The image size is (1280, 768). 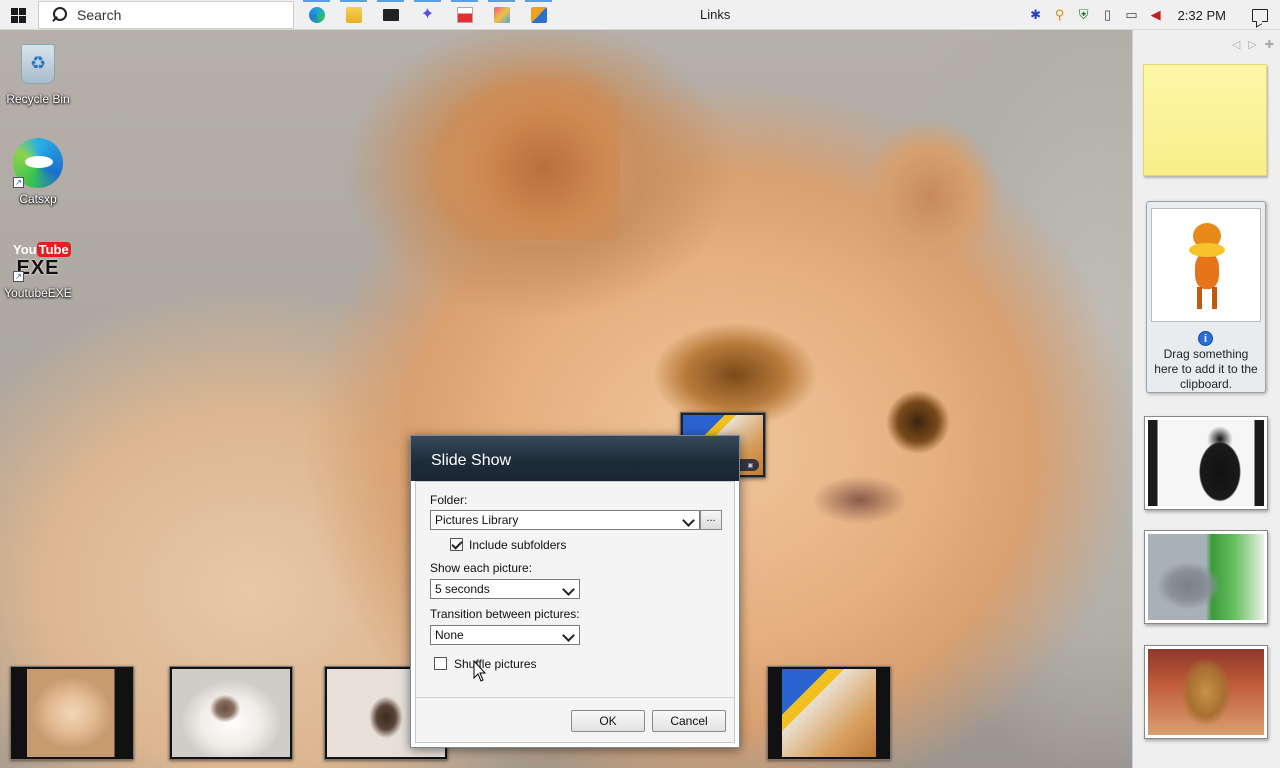 I want to click on view-icon: ▣, so click(x=750, y=465).